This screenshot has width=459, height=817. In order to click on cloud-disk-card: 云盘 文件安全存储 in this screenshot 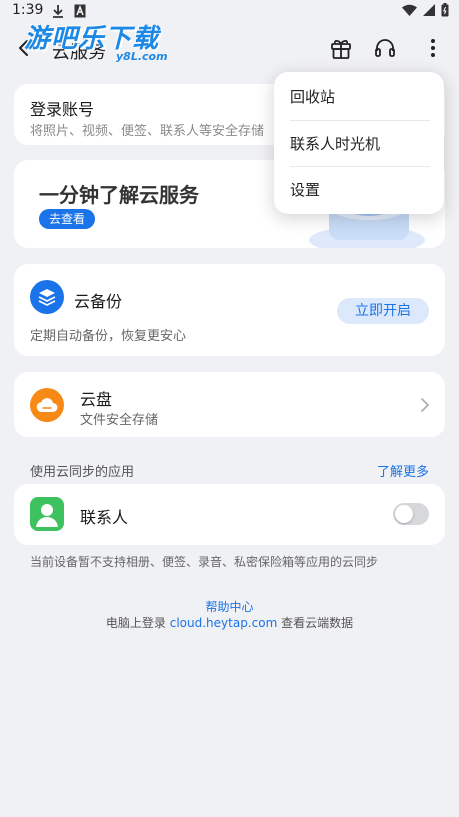, I will do `click(229, 404)`.